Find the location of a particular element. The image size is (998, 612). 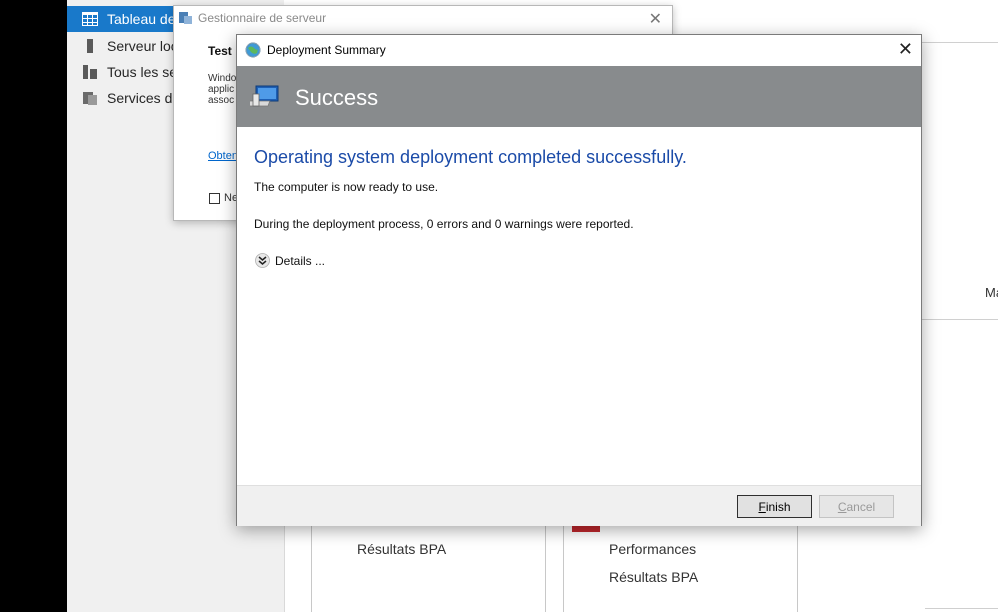

tile-row-performance: Performances is located at coordinates (652, 549).